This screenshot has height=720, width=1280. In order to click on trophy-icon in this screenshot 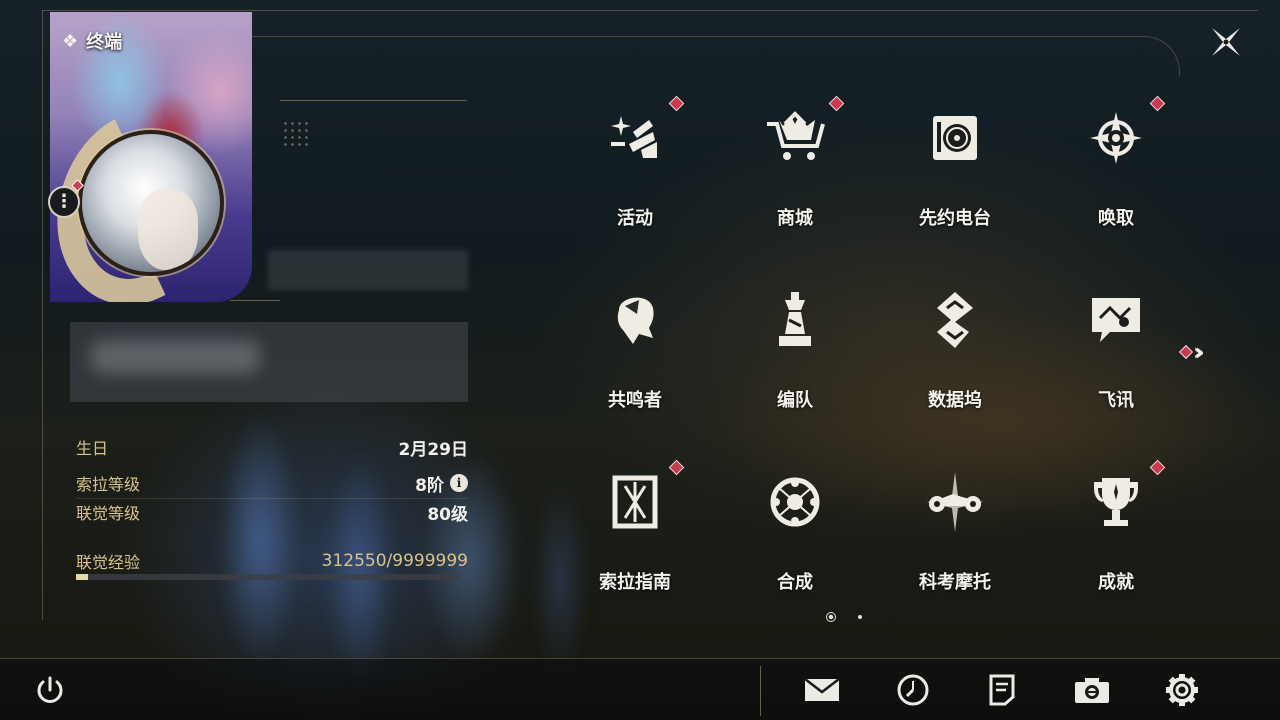, I will do `click(1116, 502)`.